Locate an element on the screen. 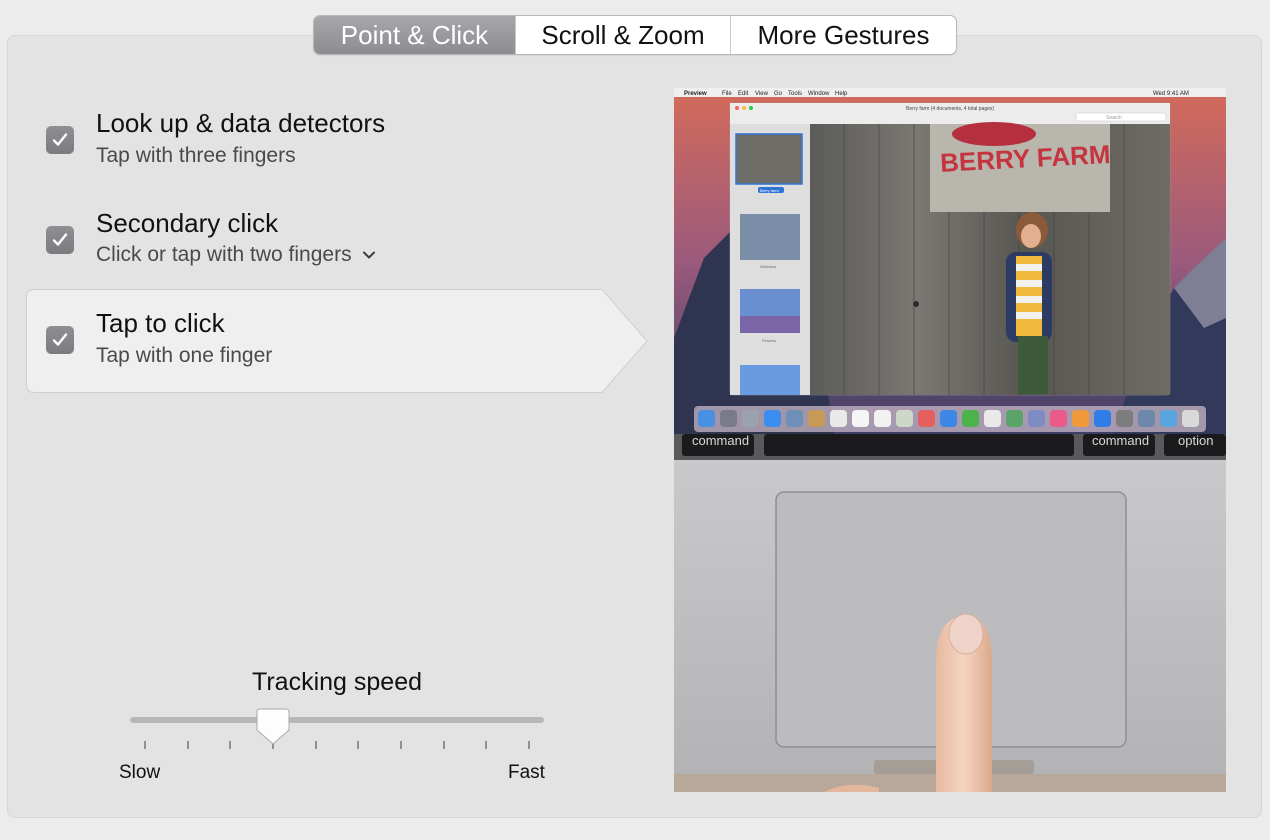 This screenshot has width=1270, height=840. menu-file: File is located at coordinates (727, 94).